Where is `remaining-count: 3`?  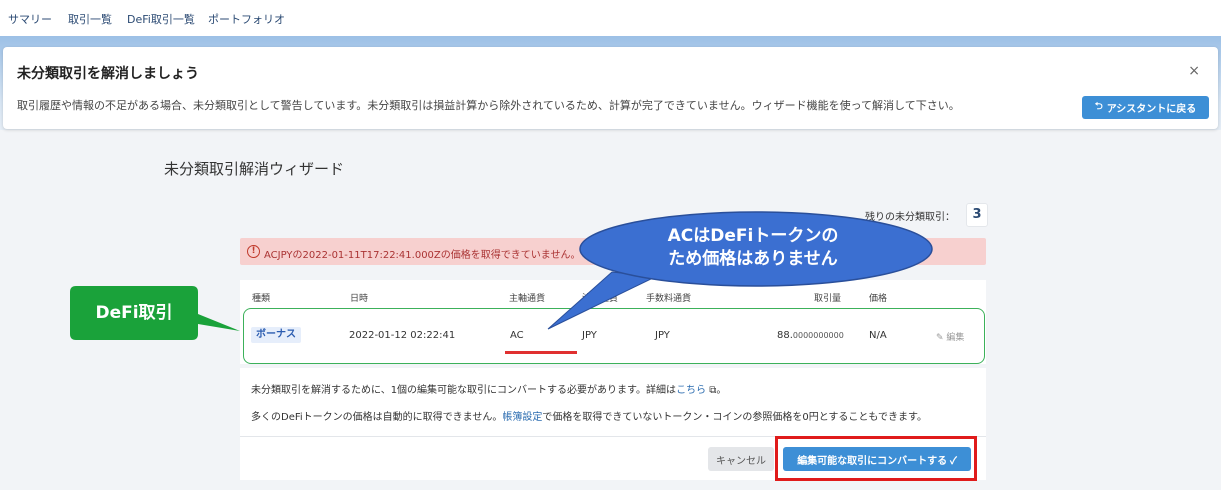 remaining-count: 3 is located at coordinates (977, 215).